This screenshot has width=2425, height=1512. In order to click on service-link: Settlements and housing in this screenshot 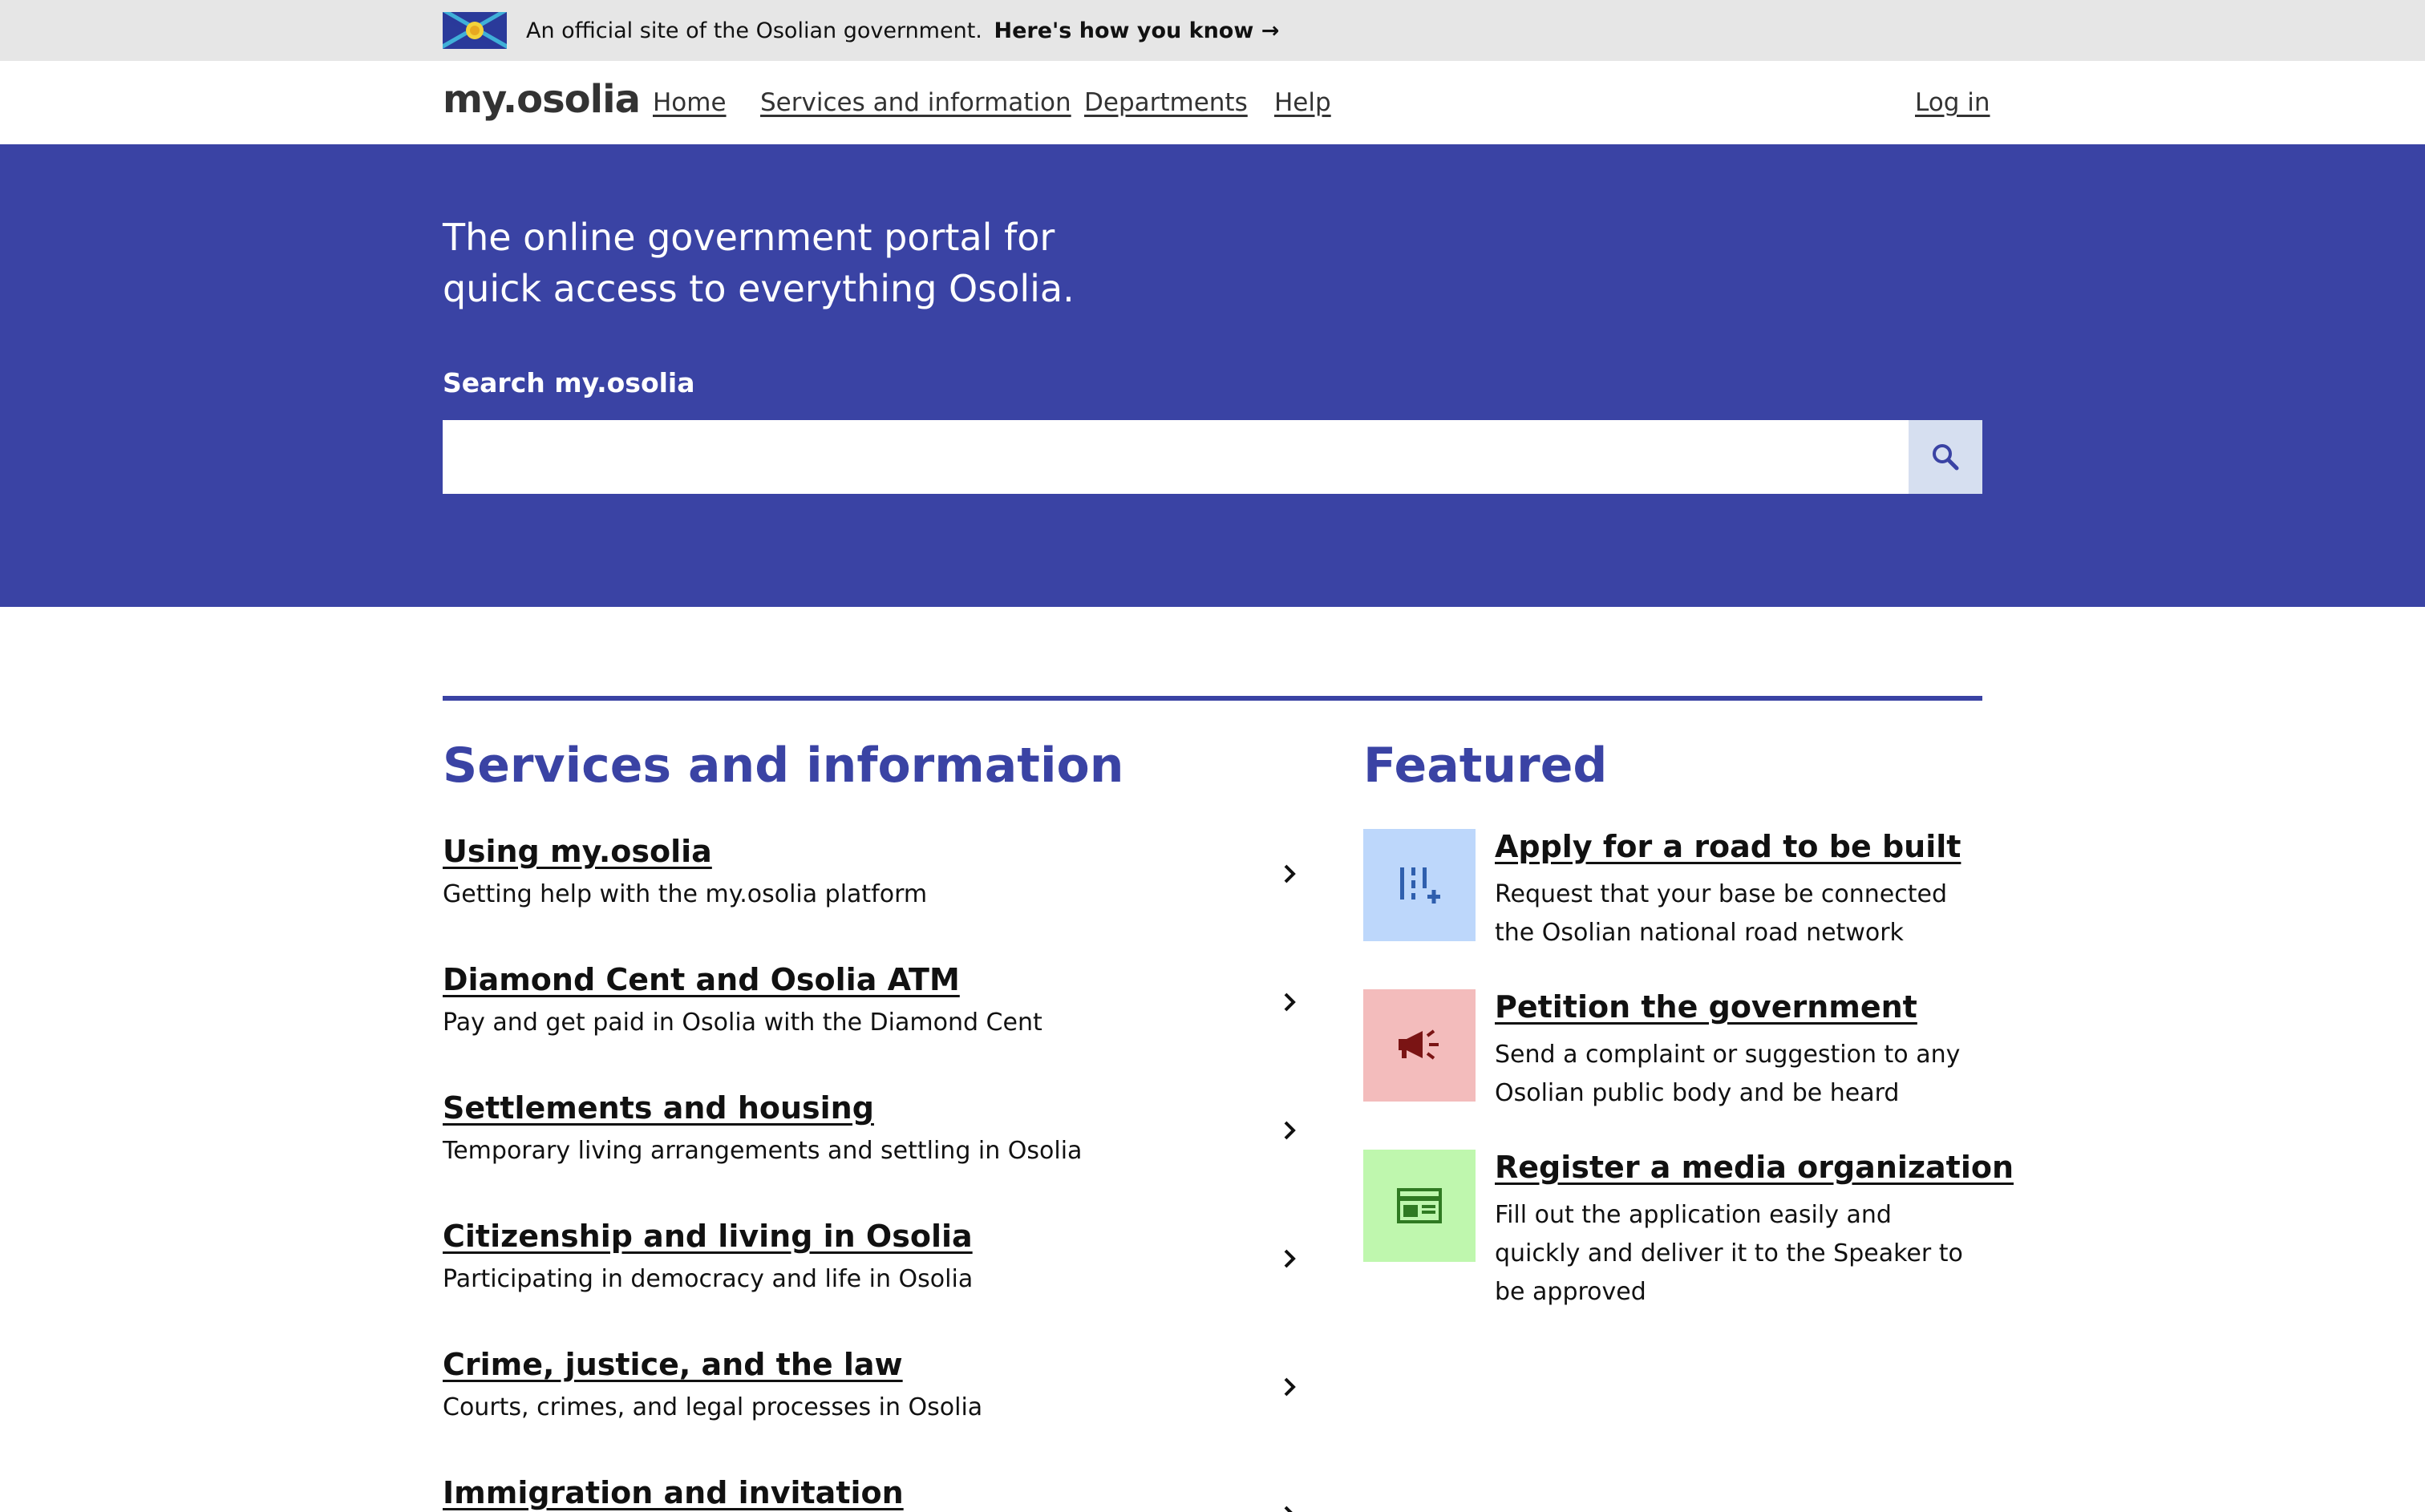, I will do `click(658, 1108)`.